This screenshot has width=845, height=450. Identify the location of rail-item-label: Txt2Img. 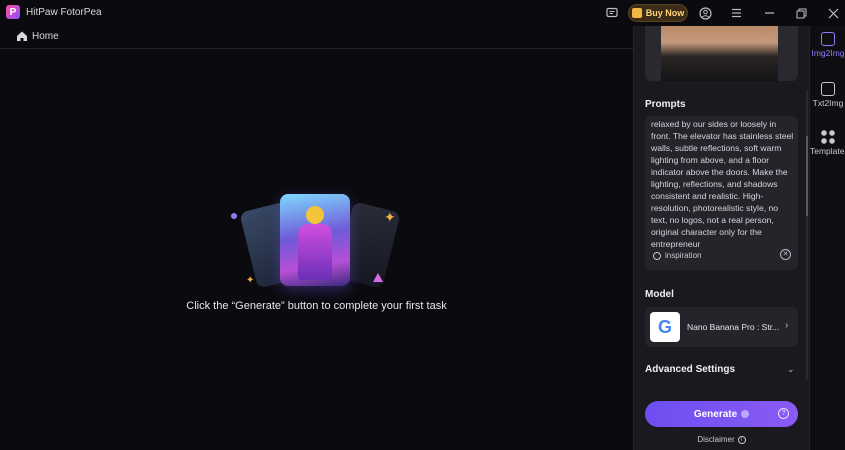
(828, 103).